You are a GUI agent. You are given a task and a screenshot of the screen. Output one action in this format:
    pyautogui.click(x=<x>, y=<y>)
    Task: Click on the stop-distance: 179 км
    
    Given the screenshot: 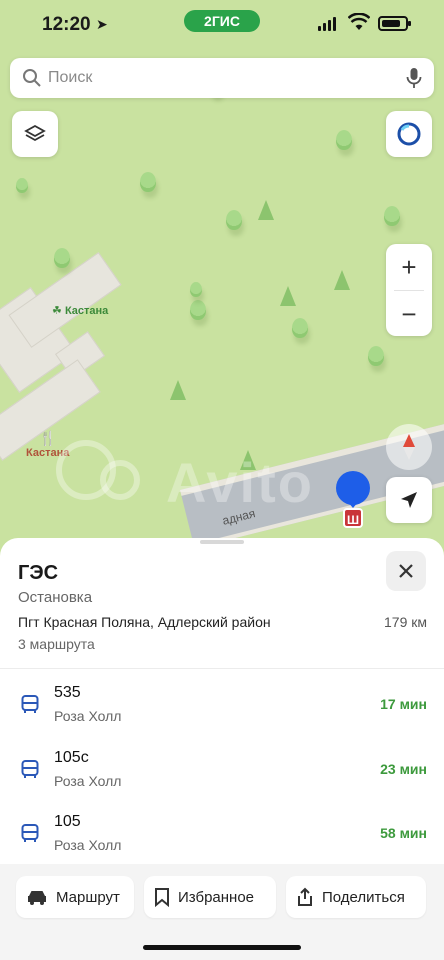 What is the action you would take?
    pyautogui.click(x=405, y=622)
    